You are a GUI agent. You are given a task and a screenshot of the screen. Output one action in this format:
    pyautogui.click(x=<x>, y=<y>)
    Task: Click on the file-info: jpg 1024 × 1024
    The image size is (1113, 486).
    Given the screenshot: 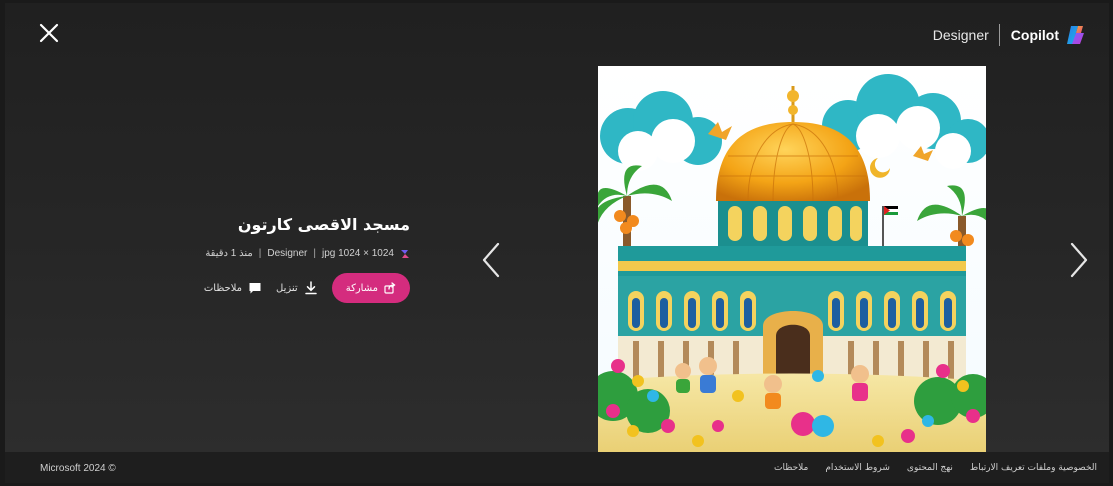 What is the action you would take?
    pyautogui.click(x=357, y=253)
    